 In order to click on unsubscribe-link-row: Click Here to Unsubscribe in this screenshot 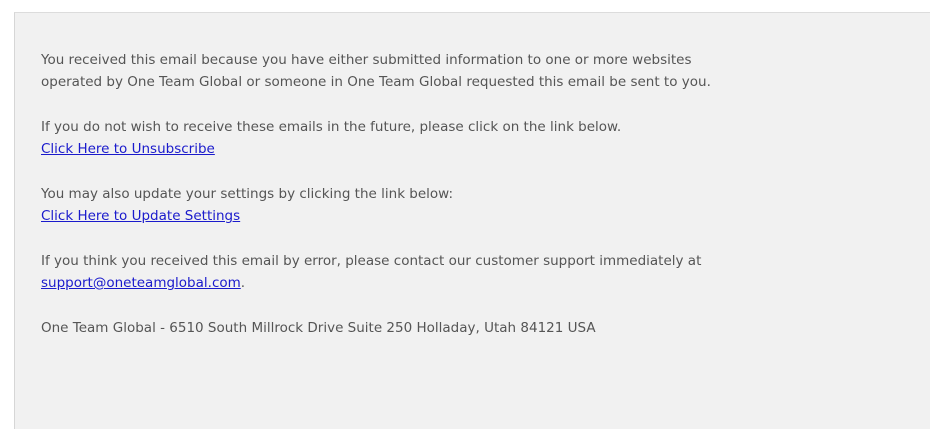, I will do `click(471, 149)`.